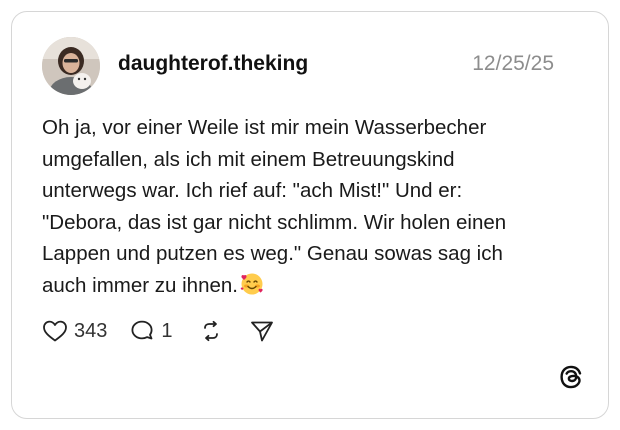 The image size is (620, 430). I want to click on post-text-line: auch immer zu ihnen., so click(140, 285).